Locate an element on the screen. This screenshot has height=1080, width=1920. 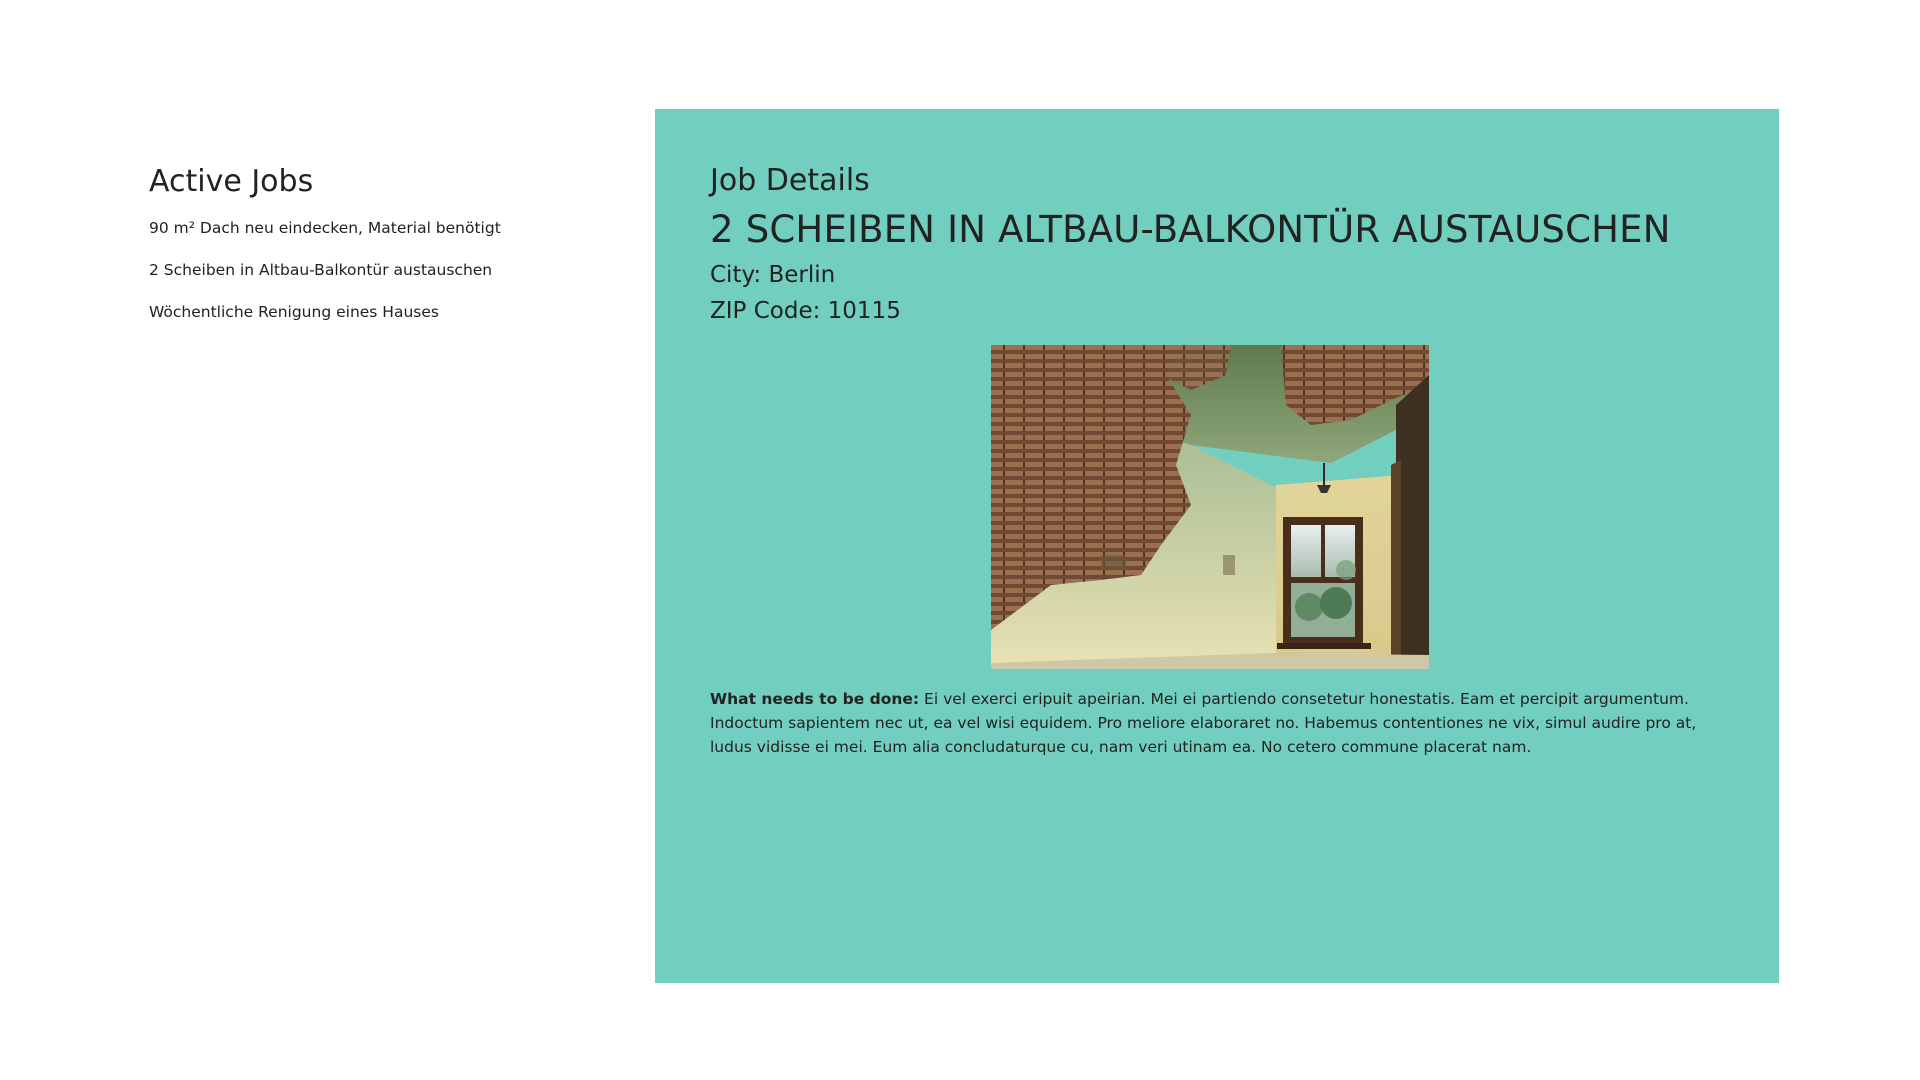
job-photo is located at coordinates (1210, 507).